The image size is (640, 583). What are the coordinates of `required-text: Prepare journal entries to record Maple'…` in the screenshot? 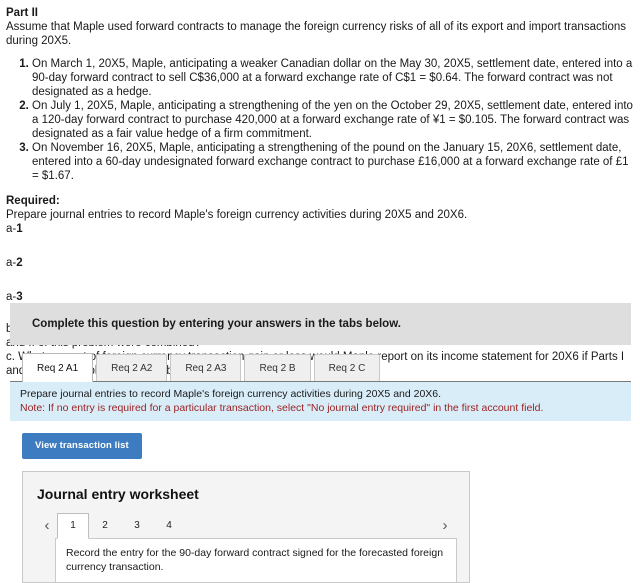 It's located at (237, 215).